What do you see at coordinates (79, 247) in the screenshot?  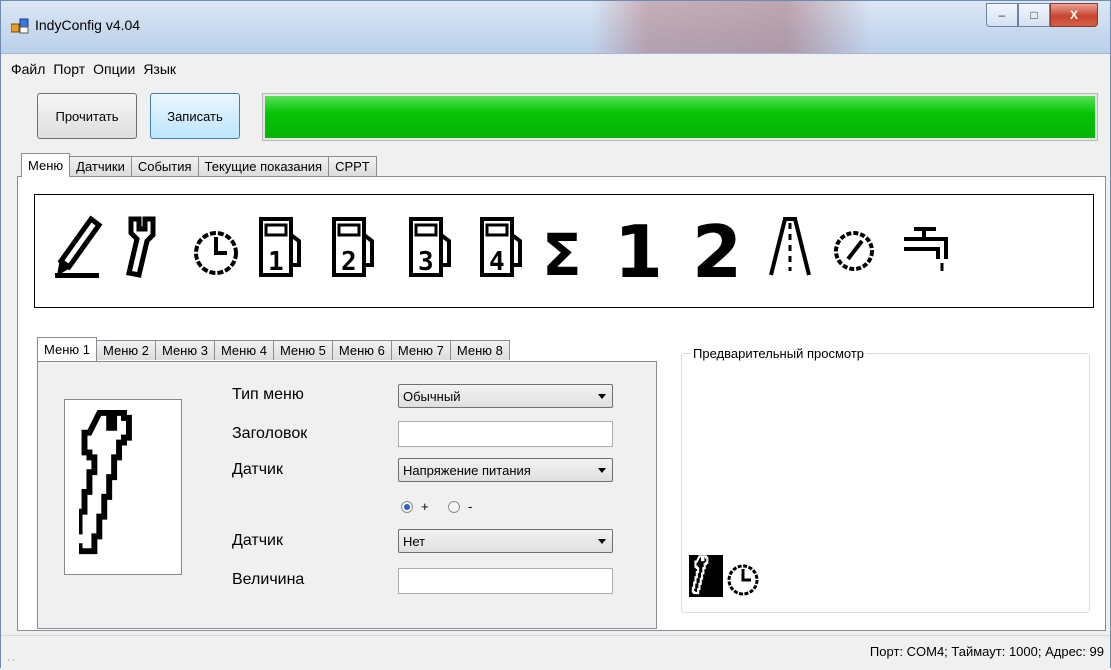 I see `pen-icon` at bounding box center [79, 247].